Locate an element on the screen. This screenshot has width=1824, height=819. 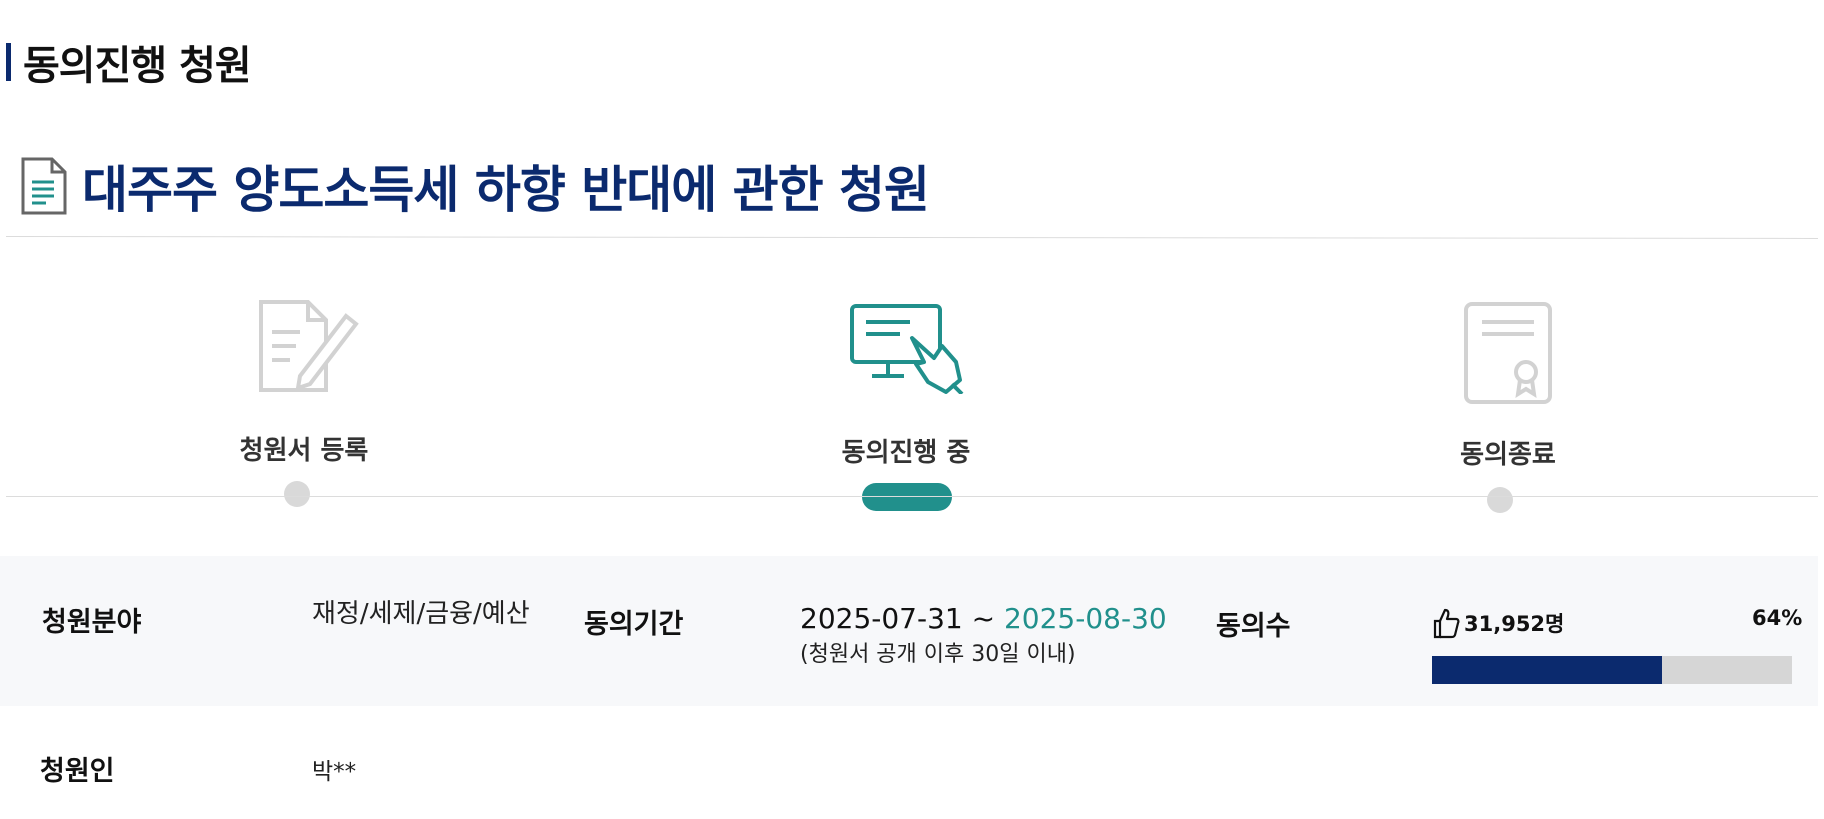
section-title: 동의진행 청원 is located at coordinates (137, 66).